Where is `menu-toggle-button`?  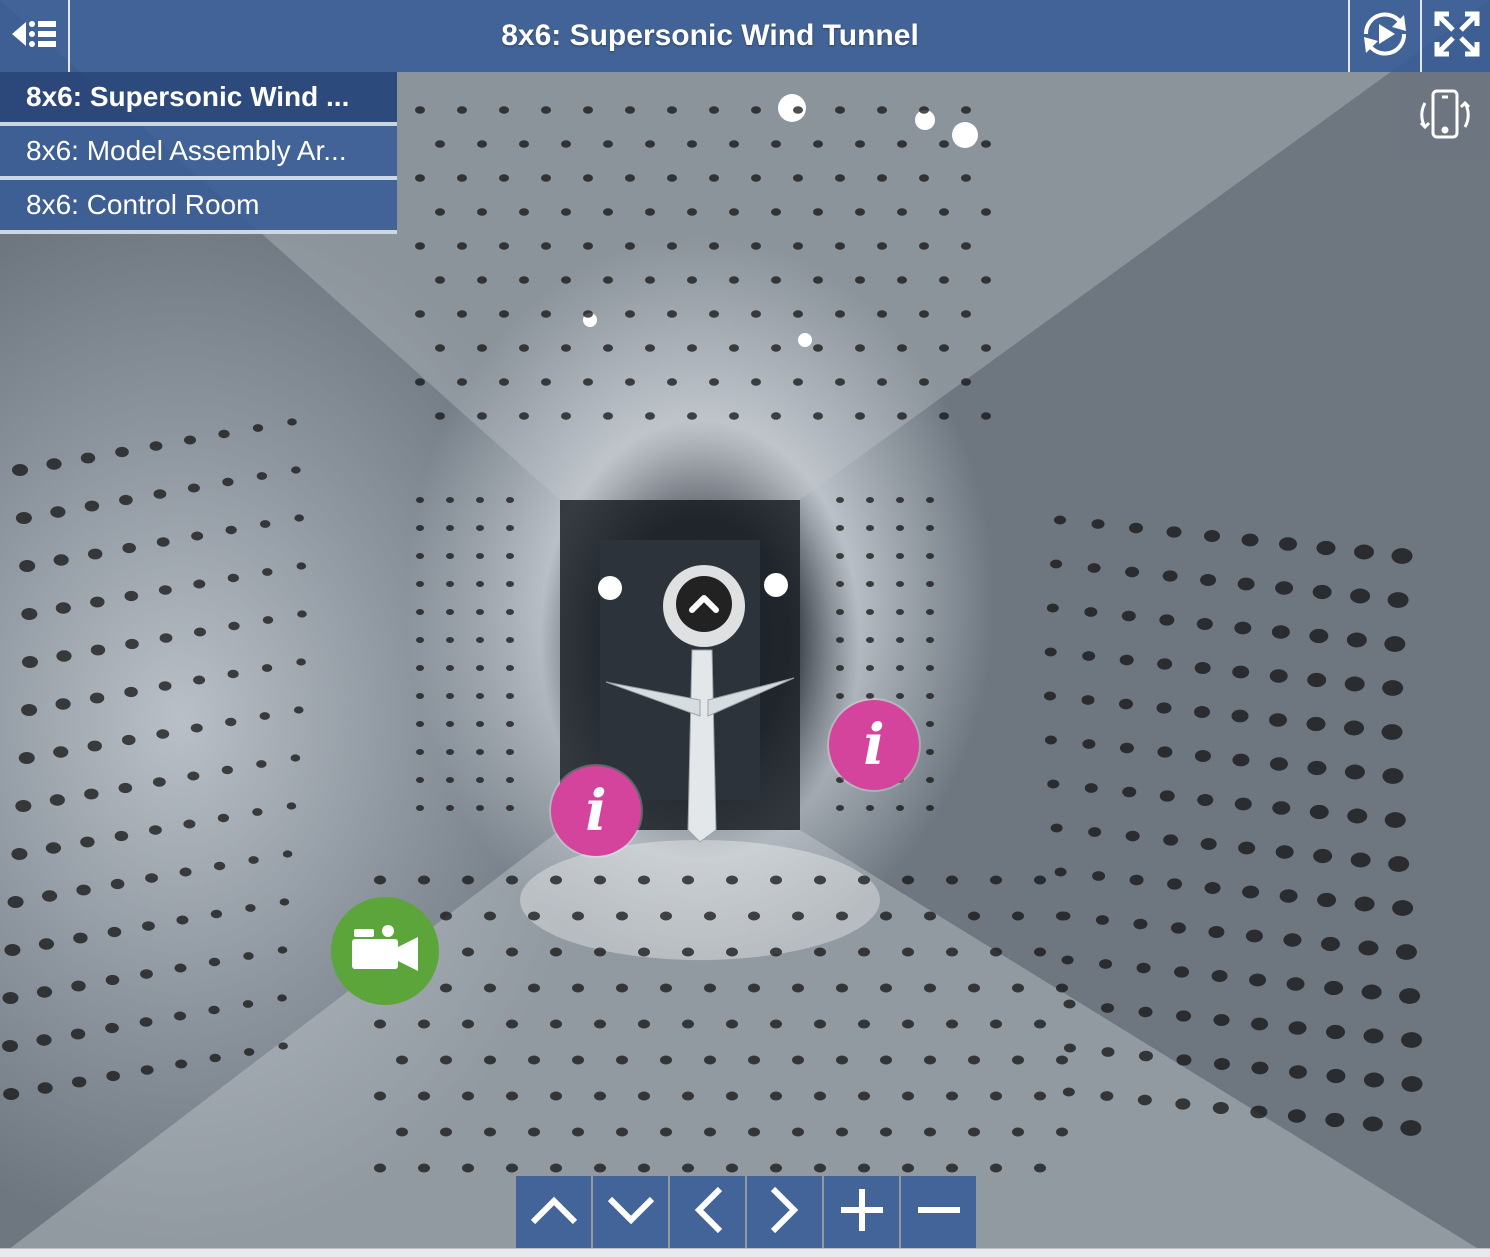
menu-toggle-button is located at coordinates (35, 36).